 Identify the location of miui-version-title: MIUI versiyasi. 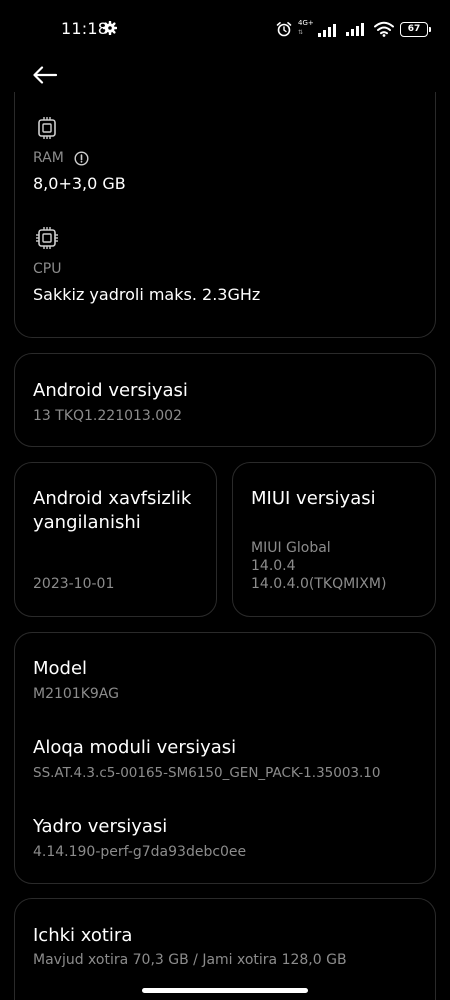
(313, 498).